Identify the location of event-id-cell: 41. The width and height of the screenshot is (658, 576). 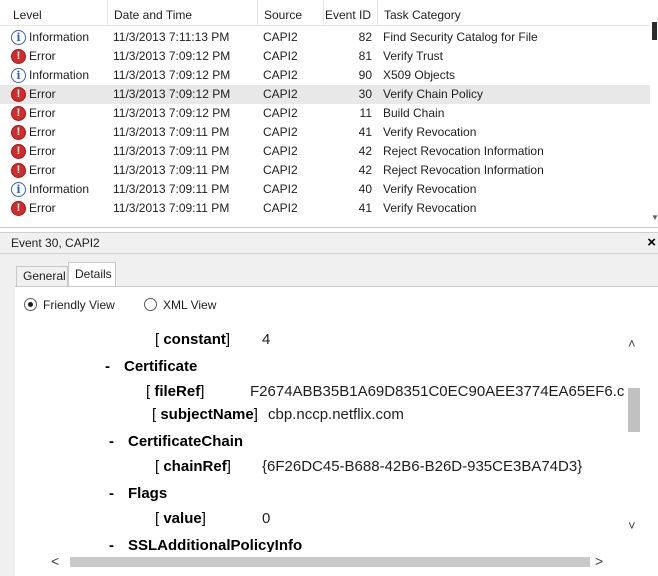
(365, 132).